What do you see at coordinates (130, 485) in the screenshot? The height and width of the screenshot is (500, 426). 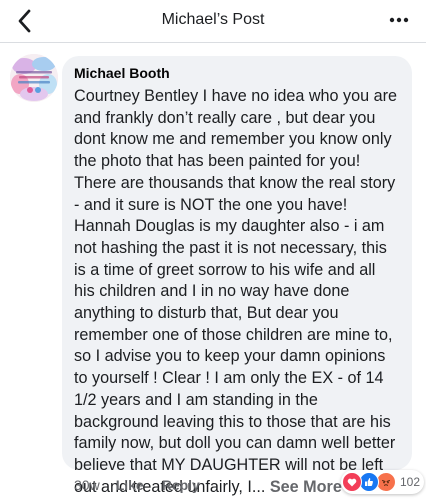 I see `like-button: Like` at bounding box center [130, 485].